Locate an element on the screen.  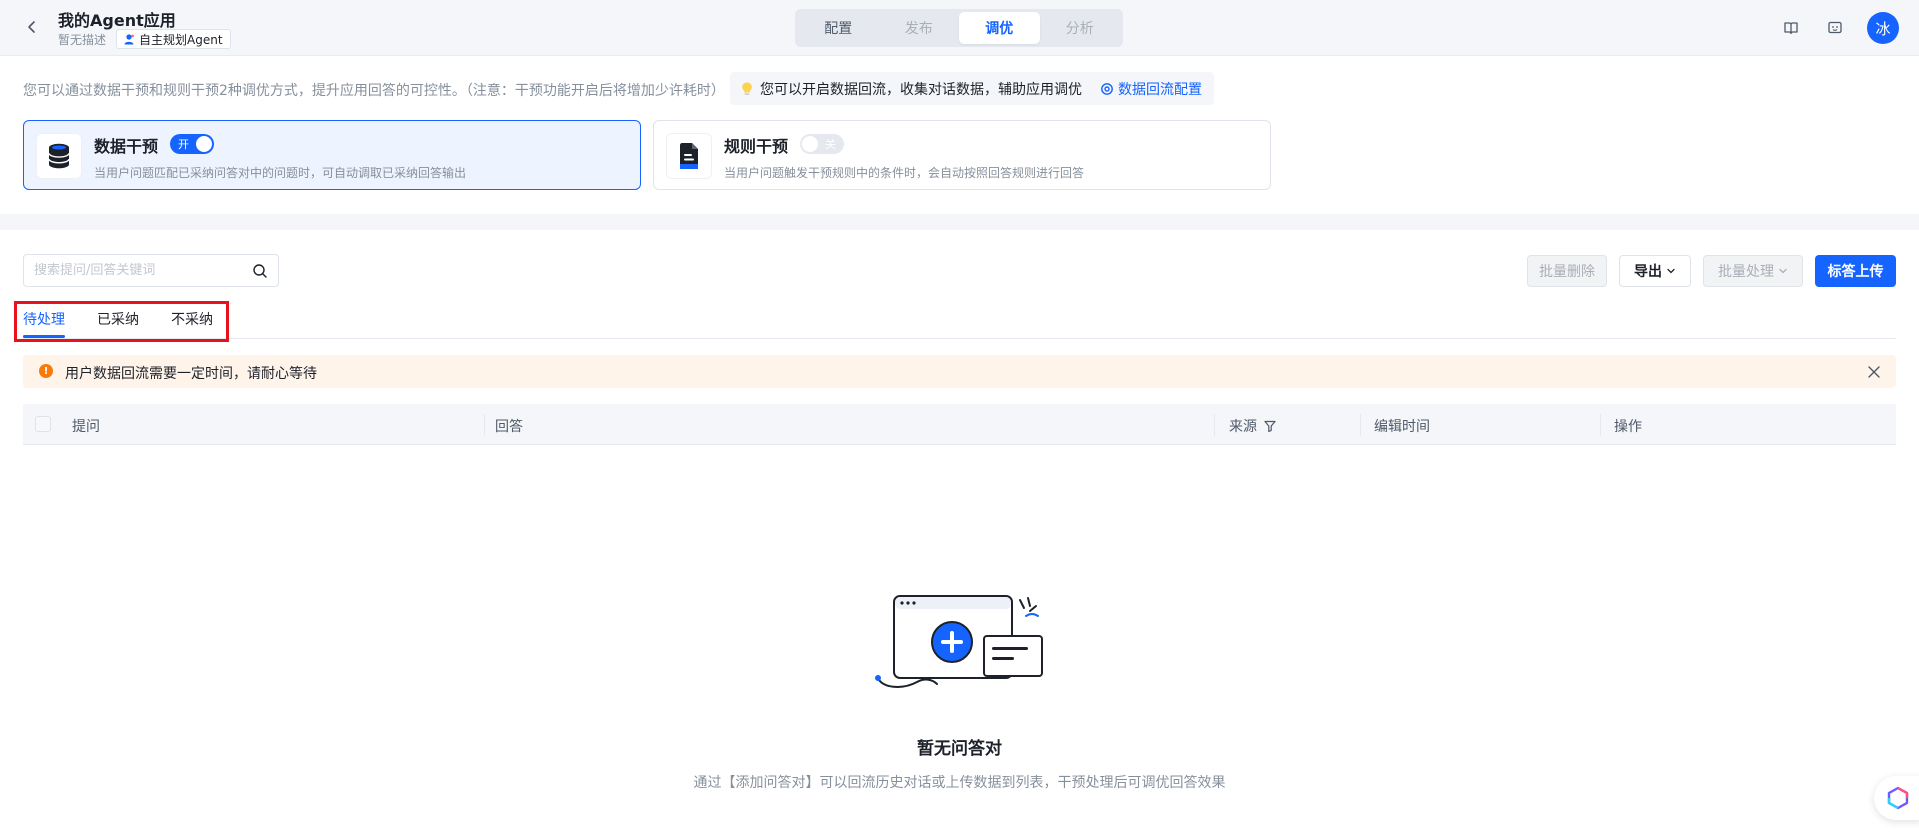
empty-state-title: 暂无问答对 is located at coordinates (959, 749).